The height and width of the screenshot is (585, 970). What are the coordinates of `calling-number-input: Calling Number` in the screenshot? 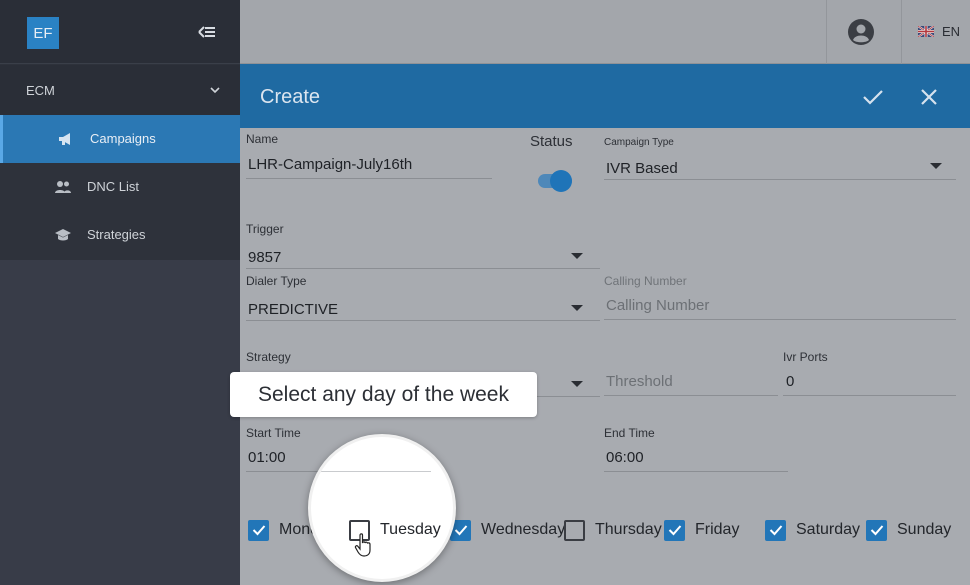 It's located at (657, 305).